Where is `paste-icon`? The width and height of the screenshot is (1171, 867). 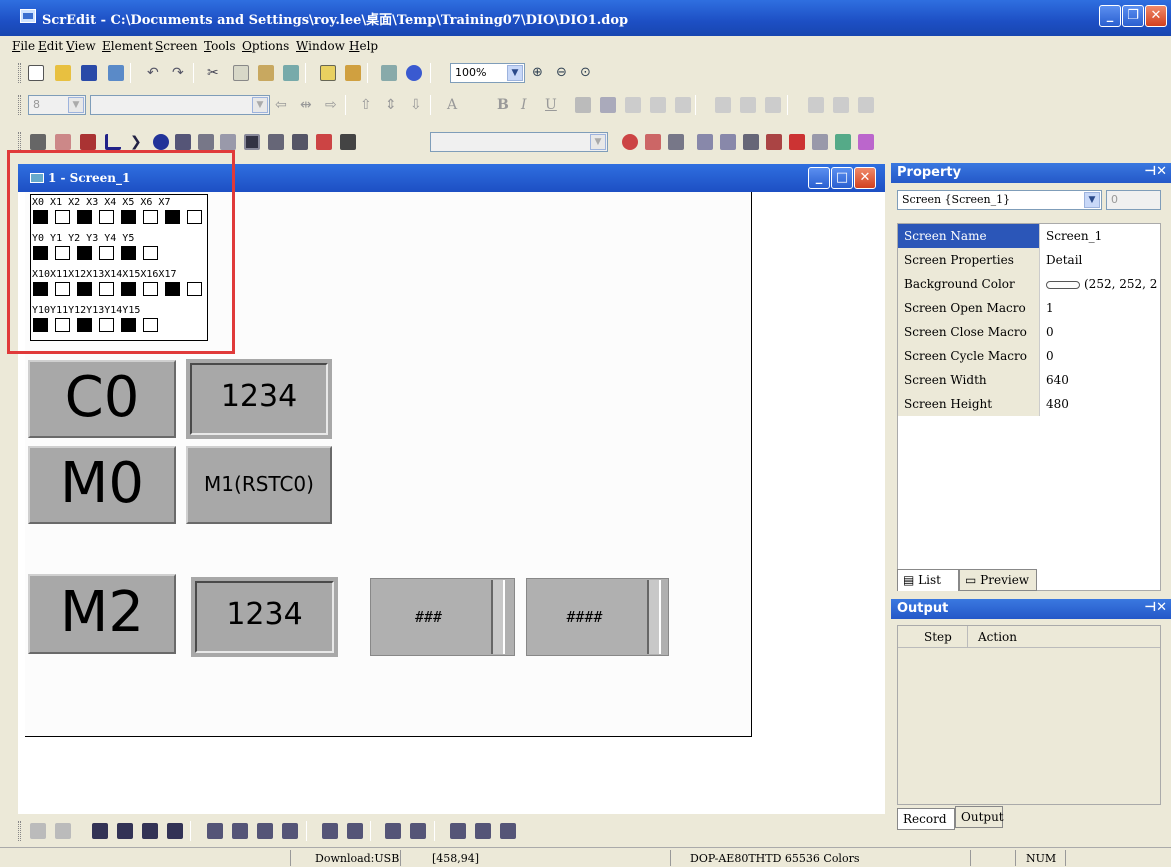 paste-icon is located at coordinates (266, 73).